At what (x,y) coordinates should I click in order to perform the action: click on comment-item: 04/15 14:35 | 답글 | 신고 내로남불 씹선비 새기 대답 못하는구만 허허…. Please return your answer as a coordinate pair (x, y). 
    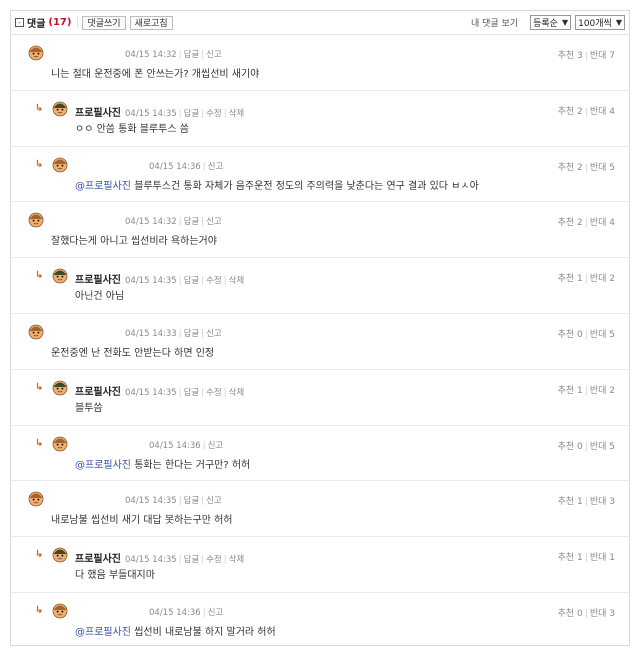
    Looking at the image, I should click on (320, 509).